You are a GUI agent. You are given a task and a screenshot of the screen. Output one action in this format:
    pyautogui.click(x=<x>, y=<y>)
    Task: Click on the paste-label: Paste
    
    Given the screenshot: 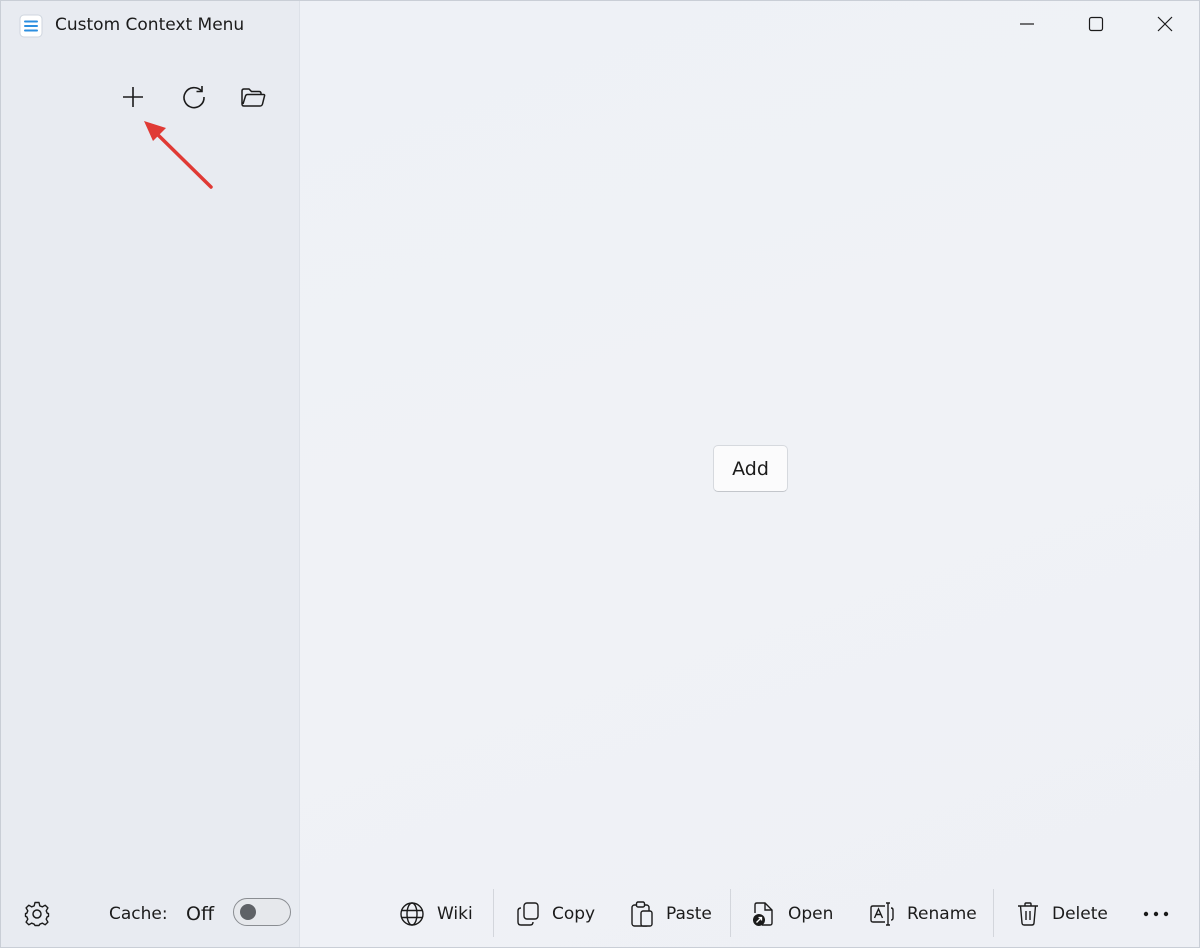 What is the action you would take?
    pyautogui.click(x=689, y=914)
    